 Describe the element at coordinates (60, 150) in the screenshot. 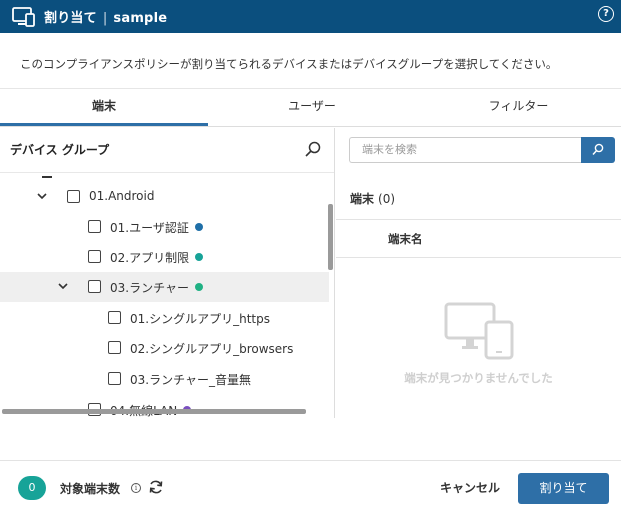

I see `device-group-header: デバイス グループ` at that location.